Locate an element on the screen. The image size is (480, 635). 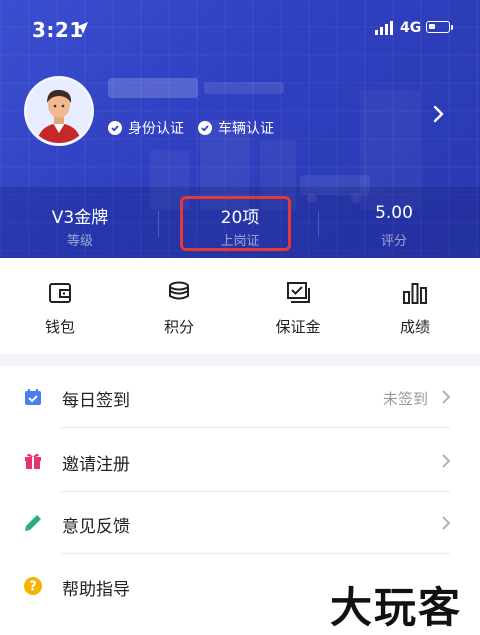
action-label: 成绩 is located at coordinates (414, 327).